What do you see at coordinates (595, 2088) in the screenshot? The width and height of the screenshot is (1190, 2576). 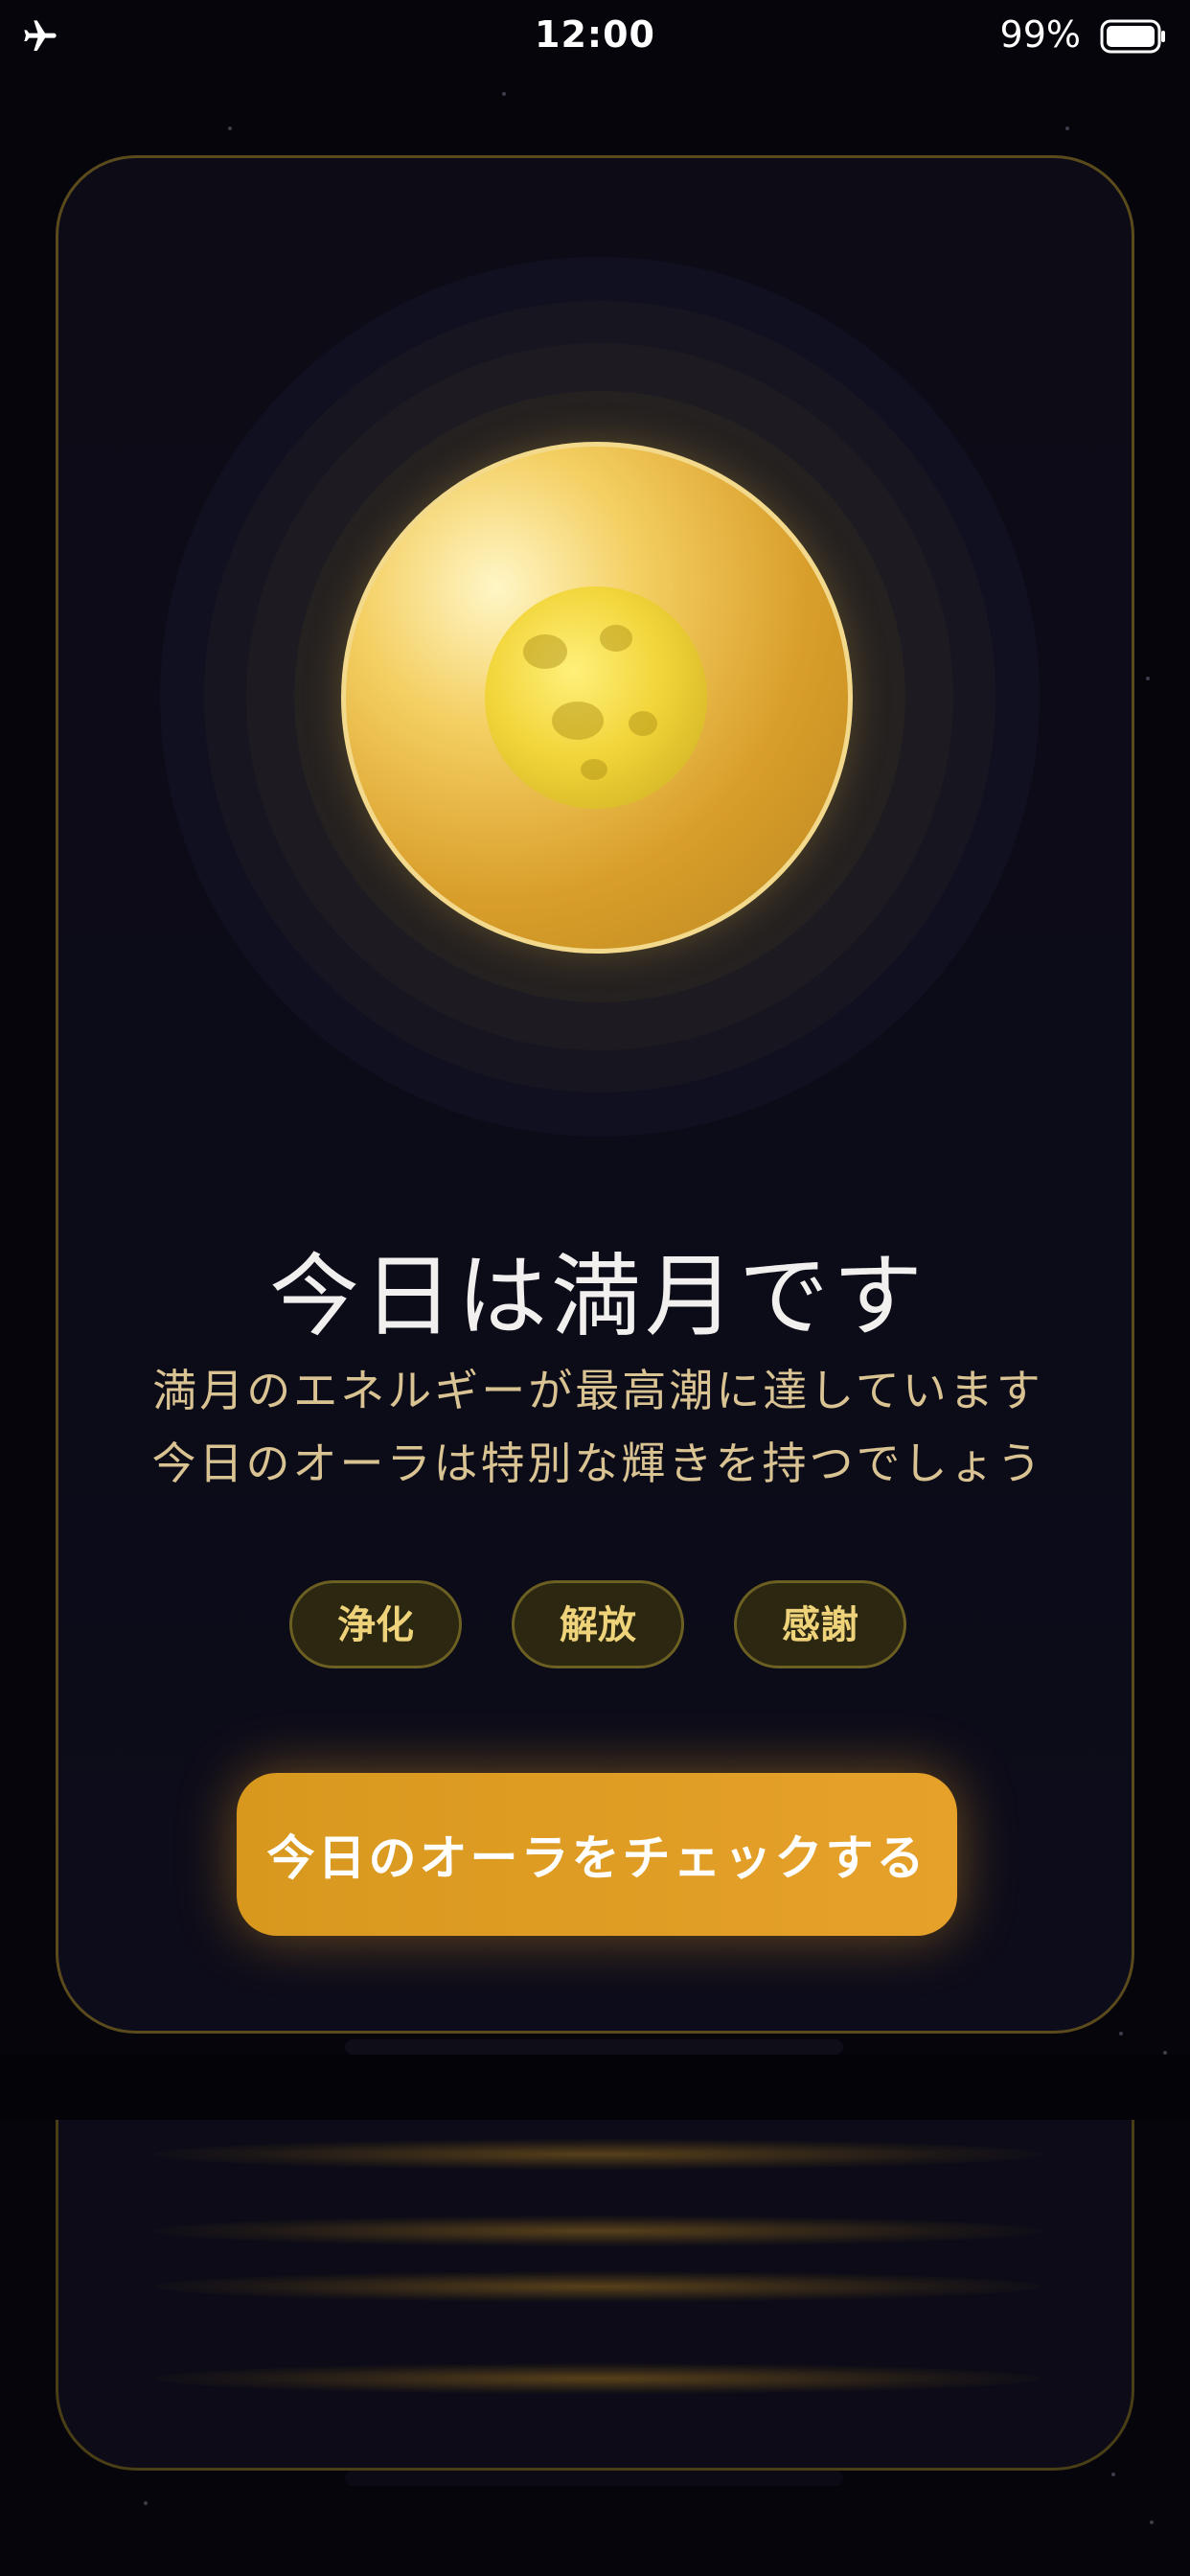 I see `divider-band` at bounding box center [595, 2088].